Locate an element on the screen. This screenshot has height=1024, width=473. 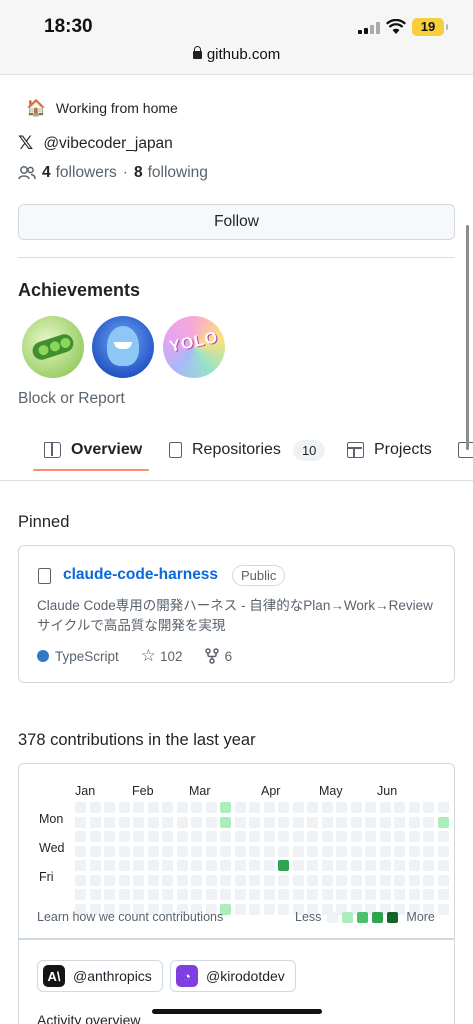
yolo-badge: YOLO is located at coordinates (194, 347).